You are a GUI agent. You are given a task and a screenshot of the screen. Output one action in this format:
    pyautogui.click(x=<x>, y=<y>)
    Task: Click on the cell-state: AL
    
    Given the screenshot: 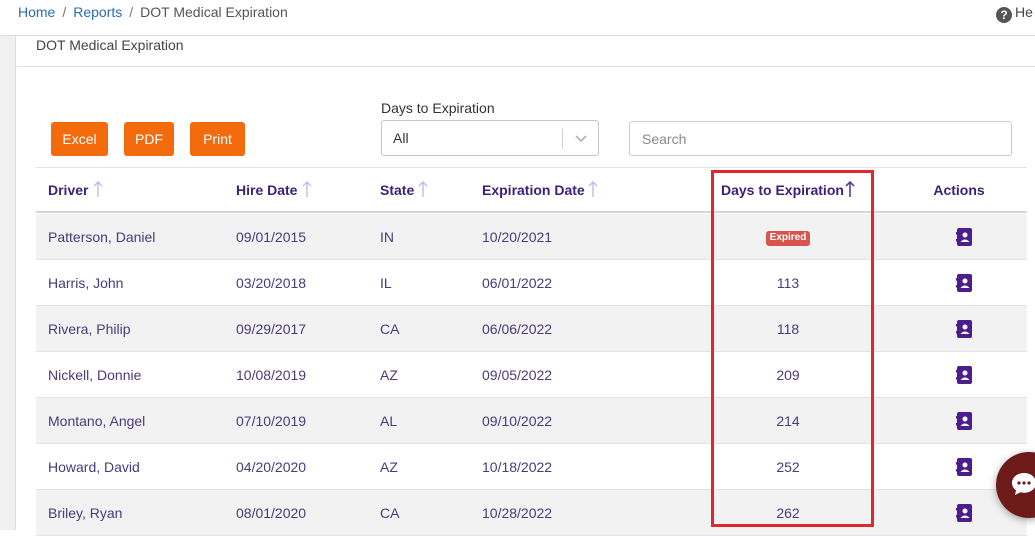 What is the action you would take?
    pyautogui.click(x=389, y=421)
    